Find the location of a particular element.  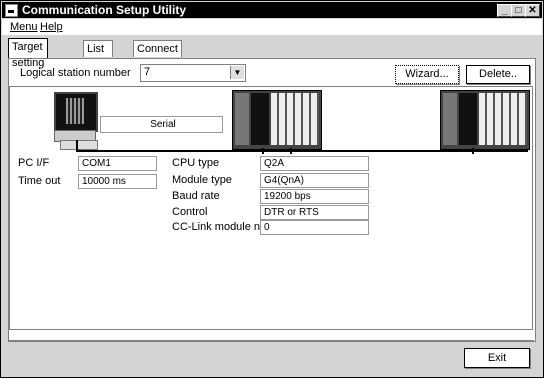

window-title: Communication Setup Utility is located at coordinates (104, 10).